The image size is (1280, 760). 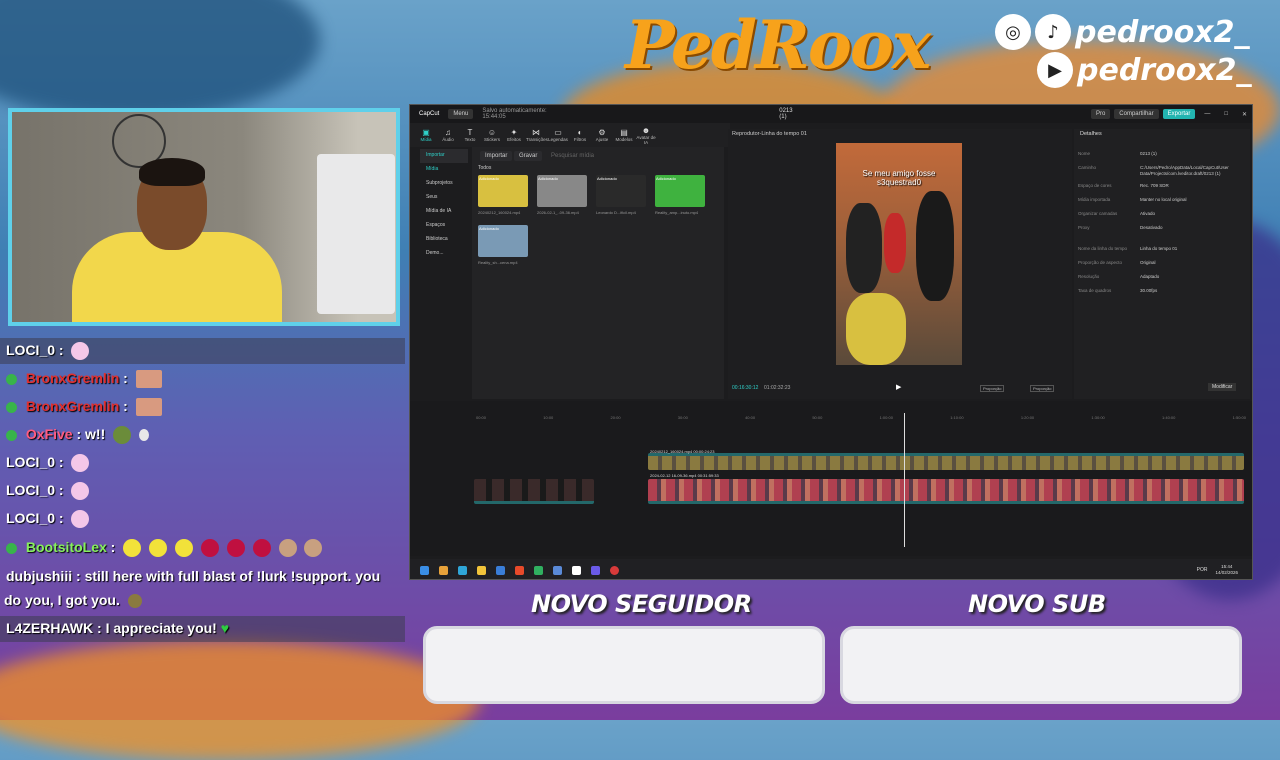 I want to click on tool-media: ▣ Mídia, so click(x=426, y=135).